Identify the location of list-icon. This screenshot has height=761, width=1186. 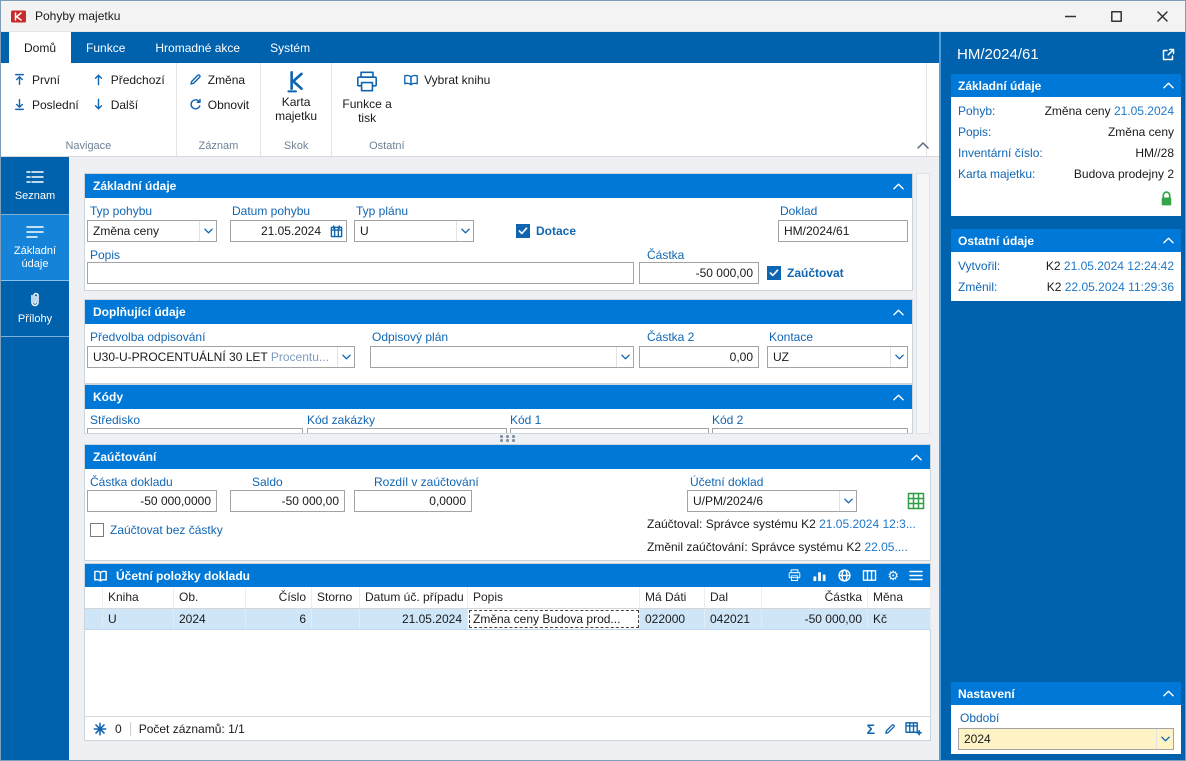
(35, 176).